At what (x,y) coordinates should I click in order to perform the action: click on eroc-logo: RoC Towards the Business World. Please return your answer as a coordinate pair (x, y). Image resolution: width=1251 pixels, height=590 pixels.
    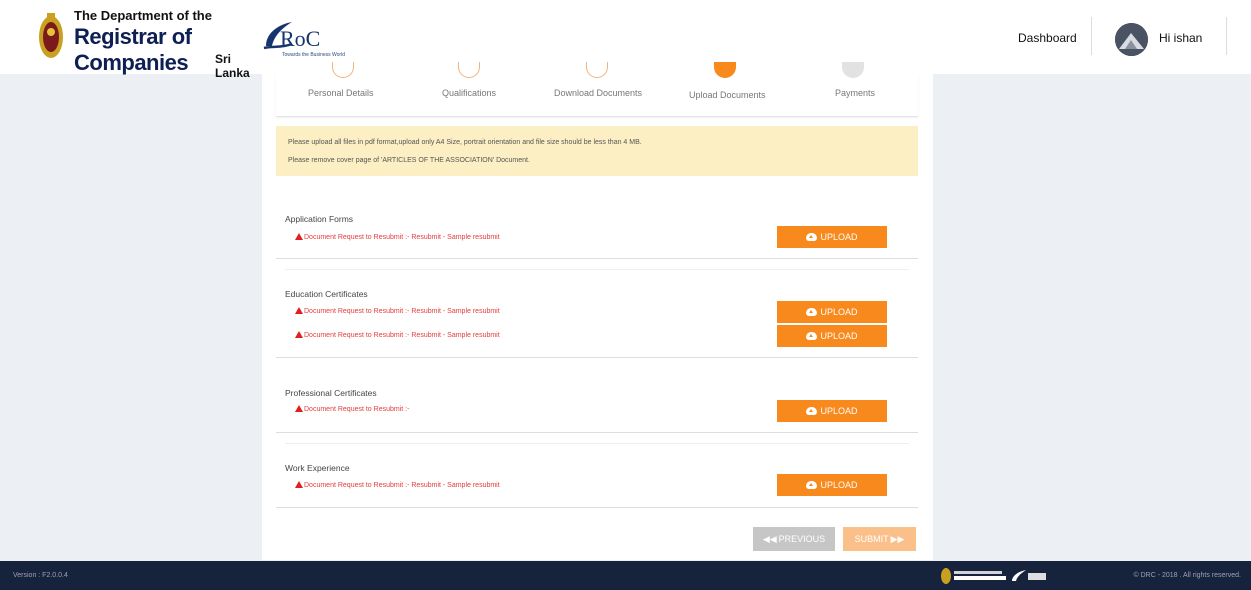
    Looking at the image, I should click on (312, 41).